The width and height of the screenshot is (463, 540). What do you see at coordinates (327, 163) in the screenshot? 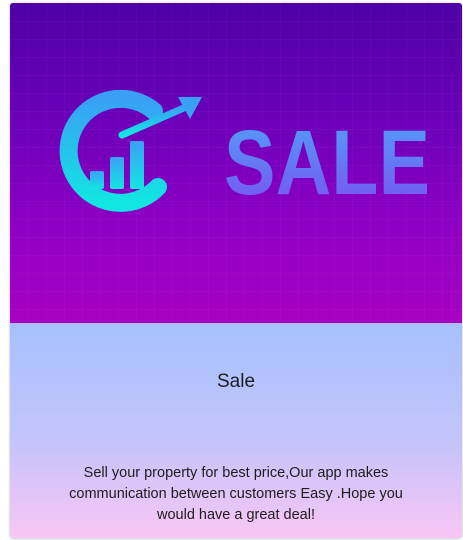
I see `sale-logo-text: SALE` at bounding box center [327, 163].